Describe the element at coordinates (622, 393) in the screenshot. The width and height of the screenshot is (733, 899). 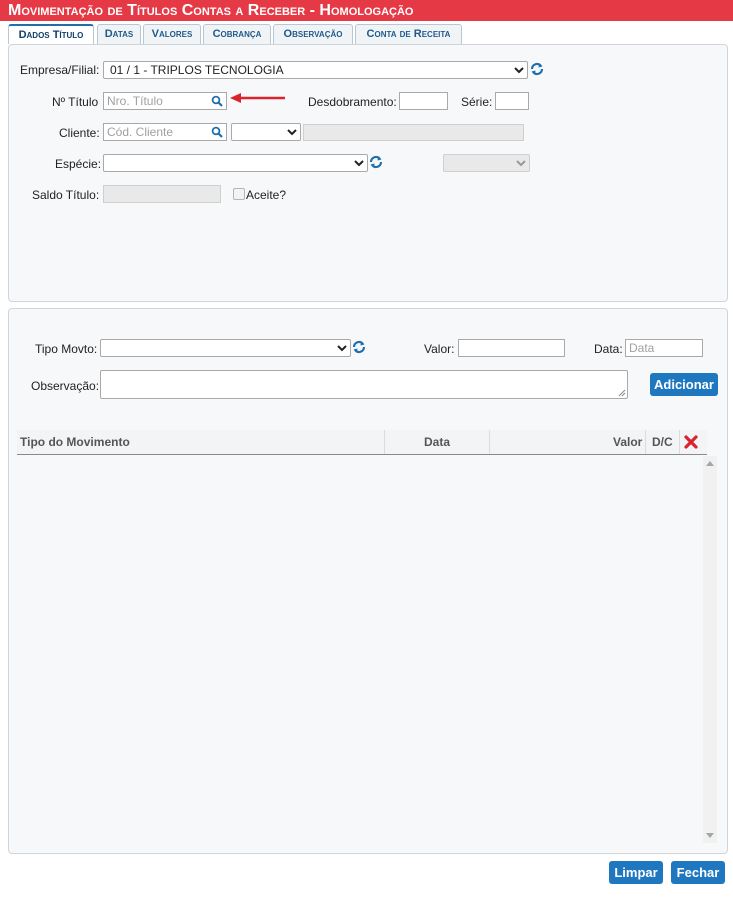
I see `resize-handle-icon` at that location.